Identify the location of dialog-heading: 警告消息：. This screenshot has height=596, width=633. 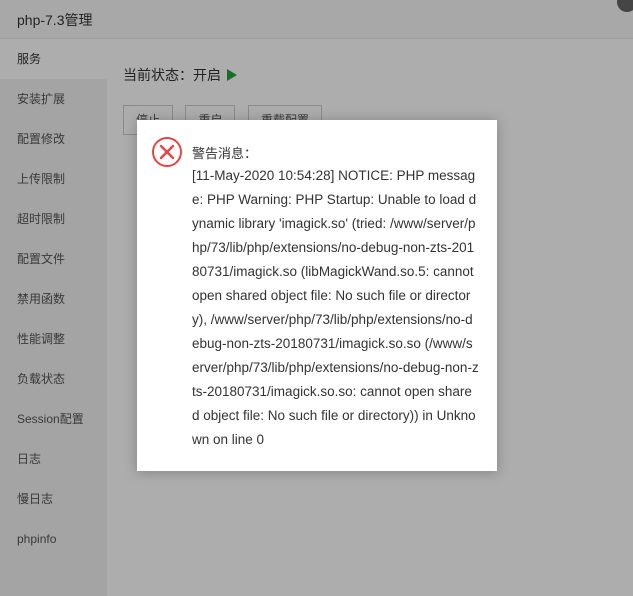
(225, 153).